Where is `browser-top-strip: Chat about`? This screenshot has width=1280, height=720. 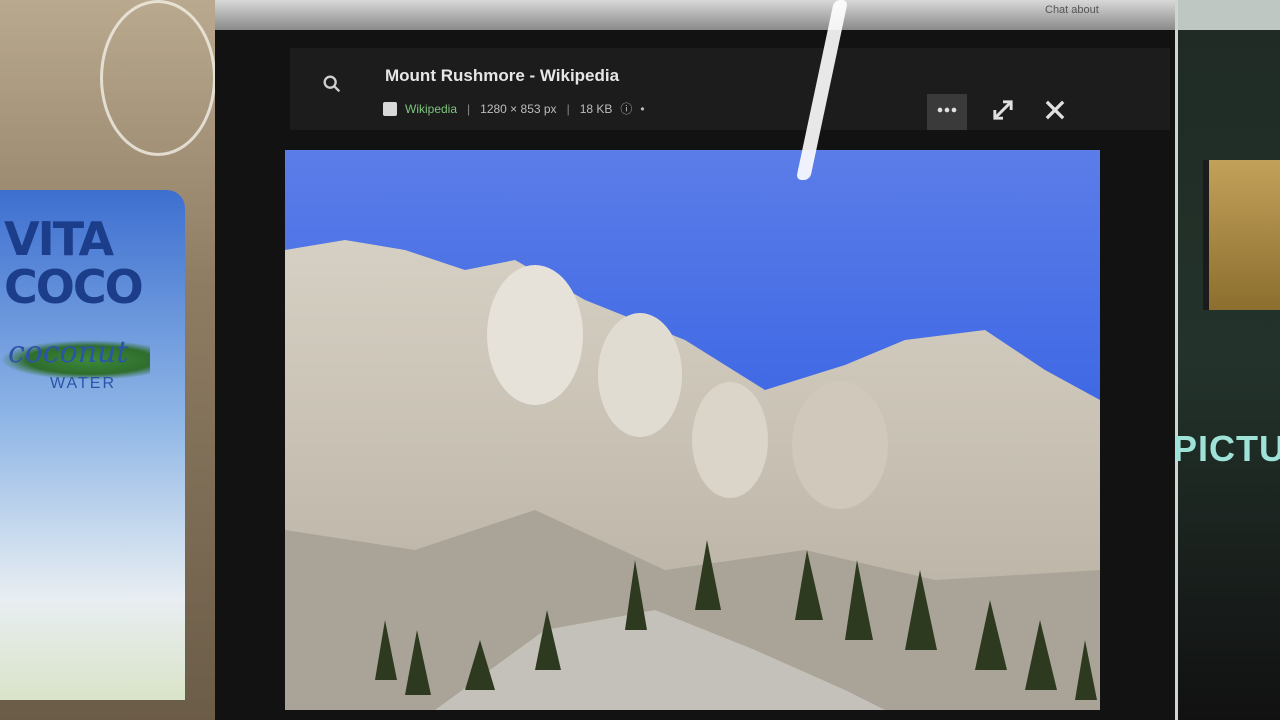
browser-top-strip: Chat about is located at coordinates (695, 15).